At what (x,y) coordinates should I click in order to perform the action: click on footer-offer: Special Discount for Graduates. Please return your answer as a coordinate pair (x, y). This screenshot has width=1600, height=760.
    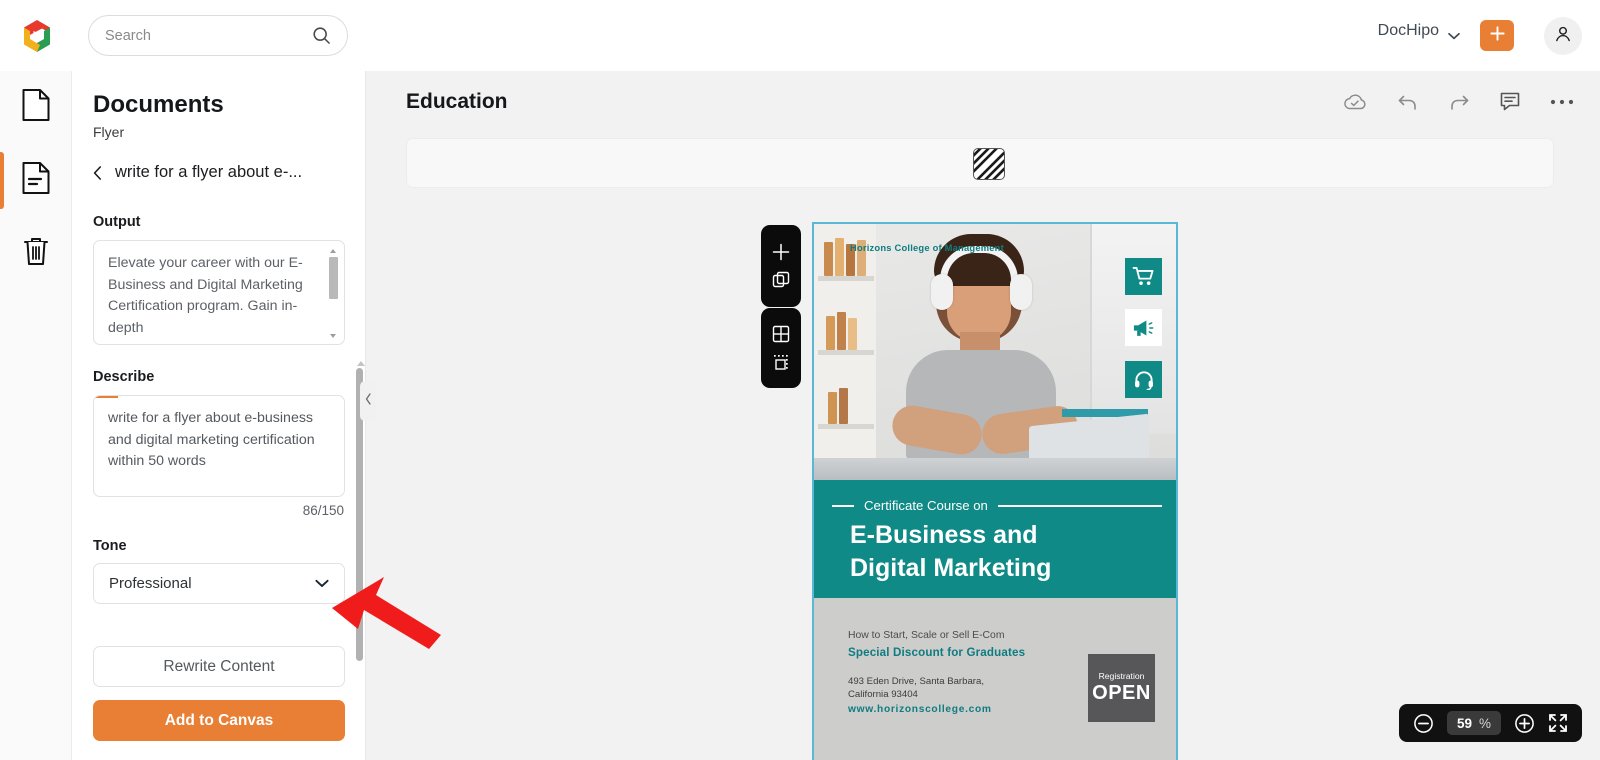
    Looking at the image, I should click on (937, 652).